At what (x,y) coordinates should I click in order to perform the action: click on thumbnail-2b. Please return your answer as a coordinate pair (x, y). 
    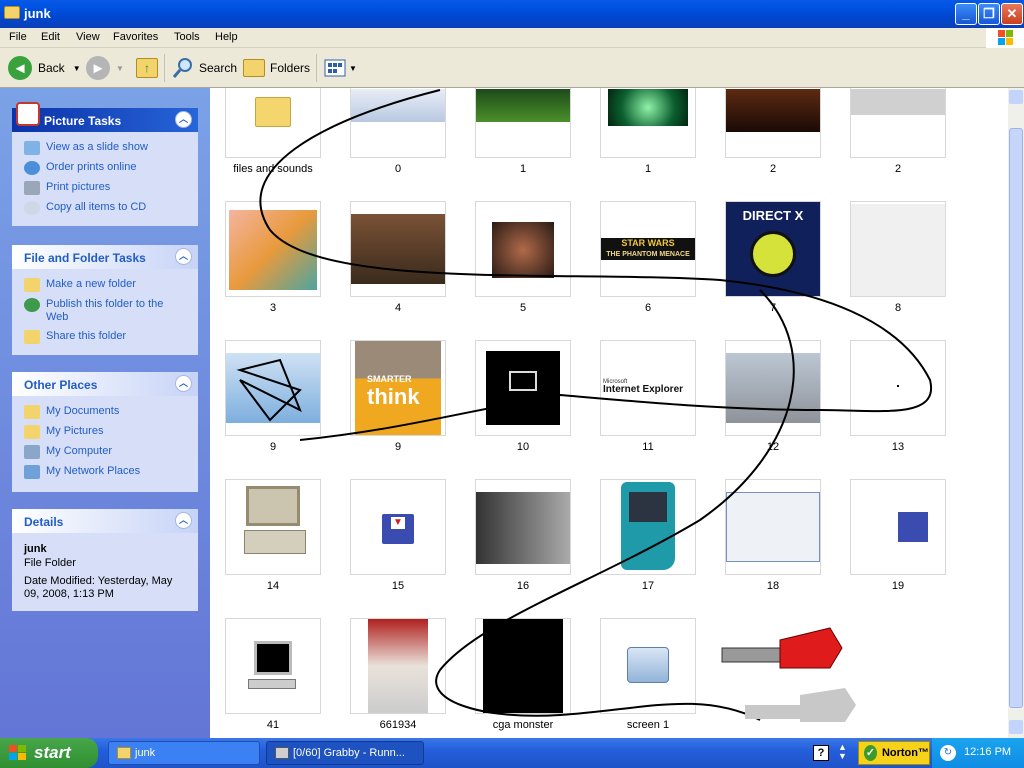
    Looking at the image, I should click on (898, 123).